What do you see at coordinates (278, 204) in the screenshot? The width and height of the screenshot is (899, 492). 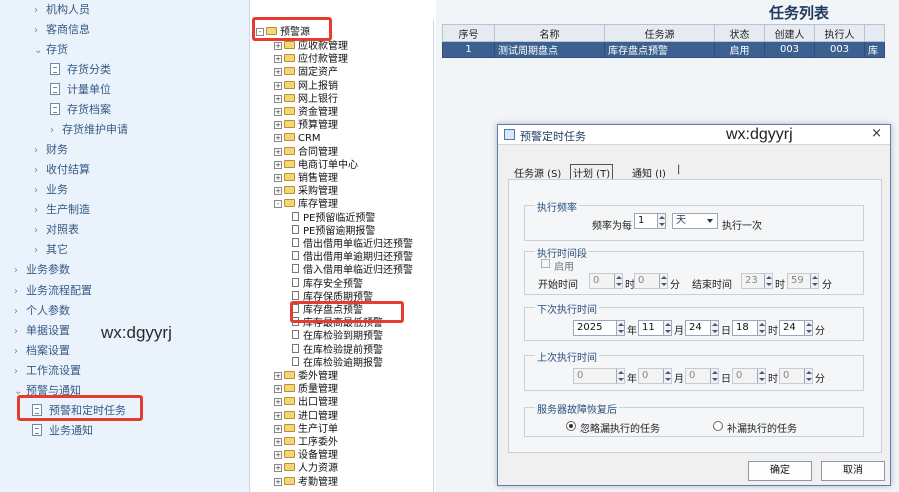 I see `collapse-icon: -` at bounding box center [278, 204].